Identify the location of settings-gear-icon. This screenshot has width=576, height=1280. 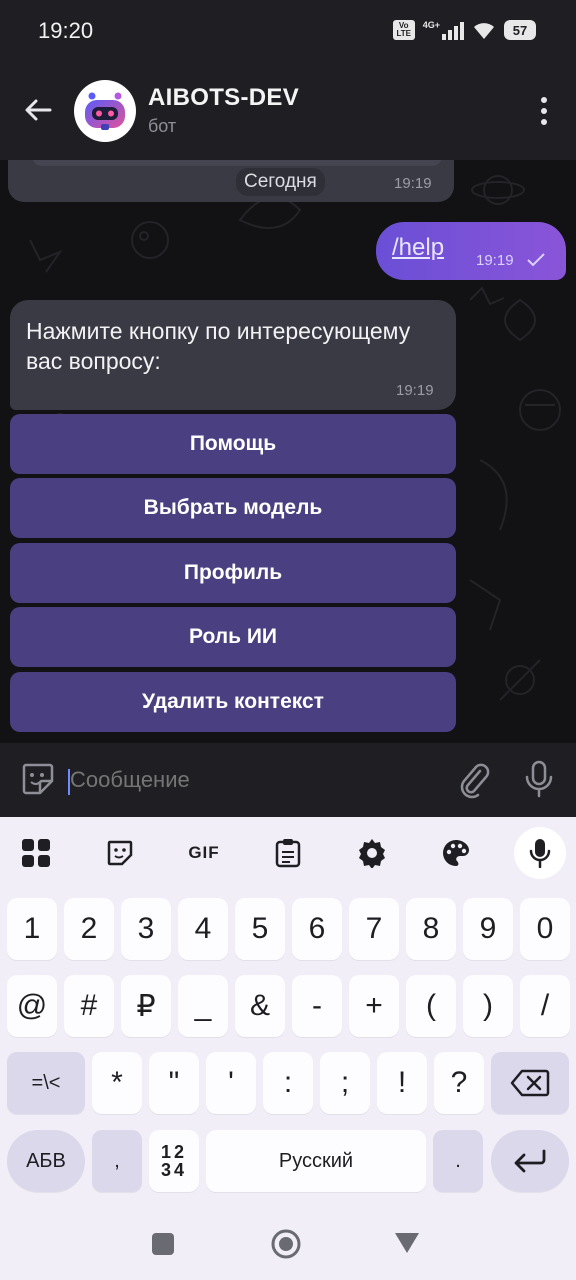
(372, 853).